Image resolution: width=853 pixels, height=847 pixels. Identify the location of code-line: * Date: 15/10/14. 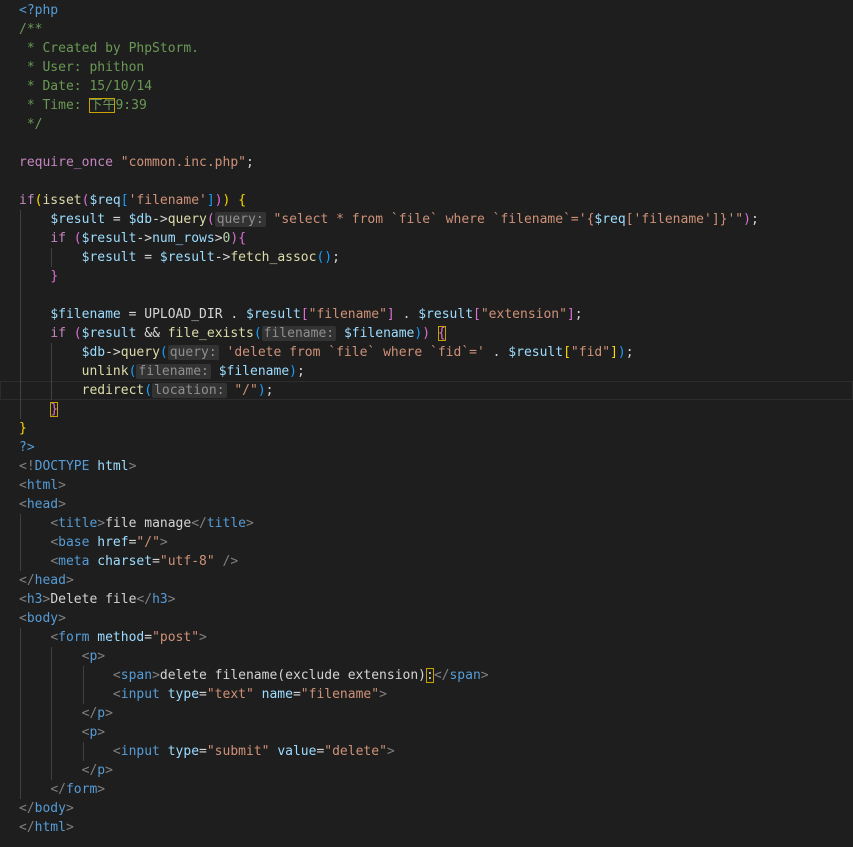
(426, 86).